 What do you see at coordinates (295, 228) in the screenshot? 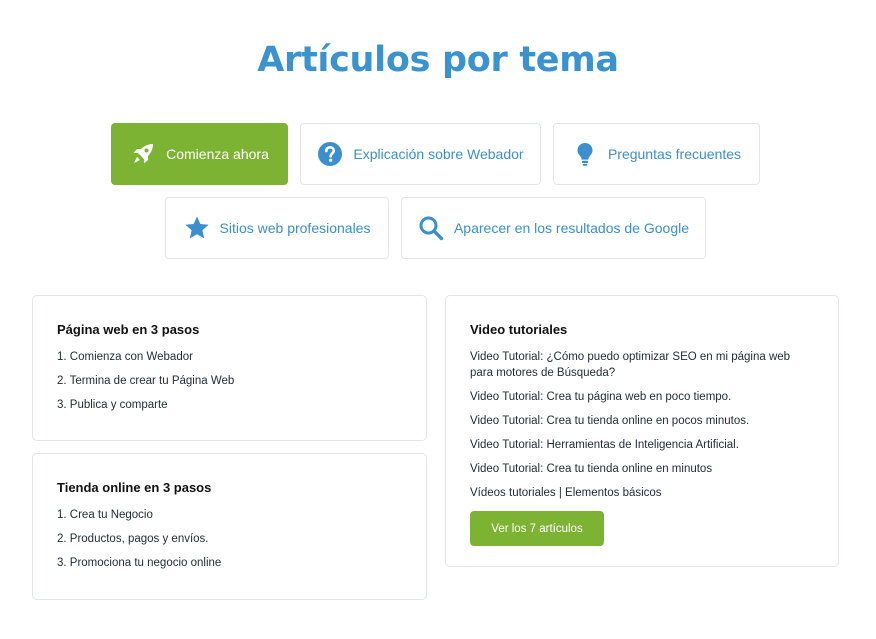
I see `topic-label: Sitios web profesionales` at bounding box center [295, 228].